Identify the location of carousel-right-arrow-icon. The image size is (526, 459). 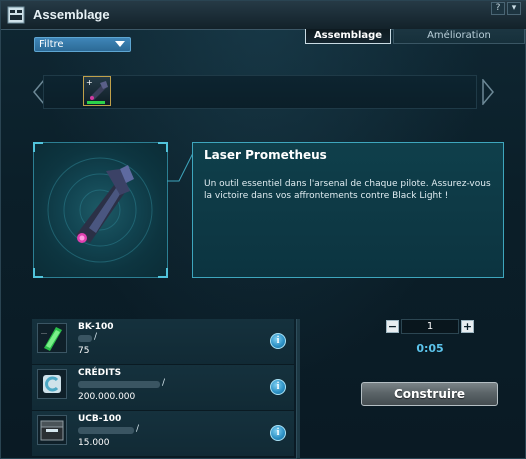
(488, 92).